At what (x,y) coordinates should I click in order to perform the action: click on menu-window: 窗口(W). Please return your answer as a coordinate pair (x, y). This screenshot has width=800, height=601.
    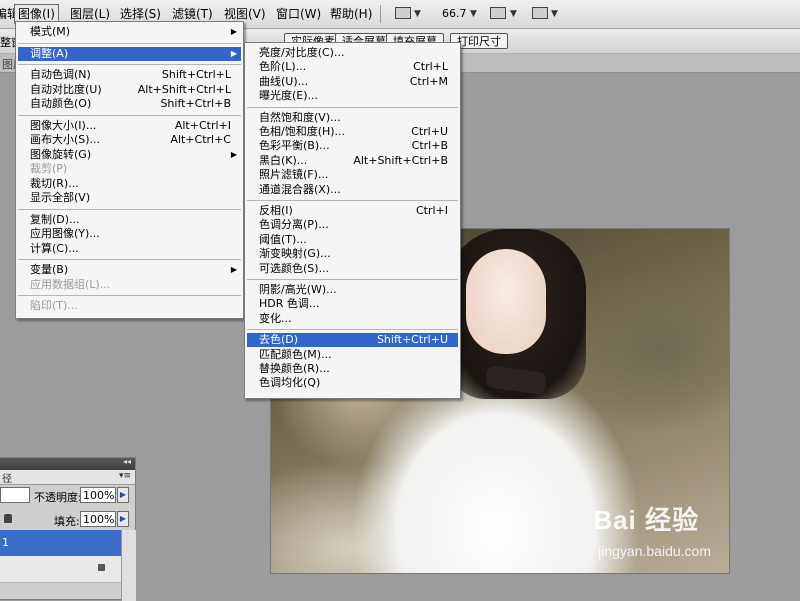
    Looking at the image, I should click on (298, 14).